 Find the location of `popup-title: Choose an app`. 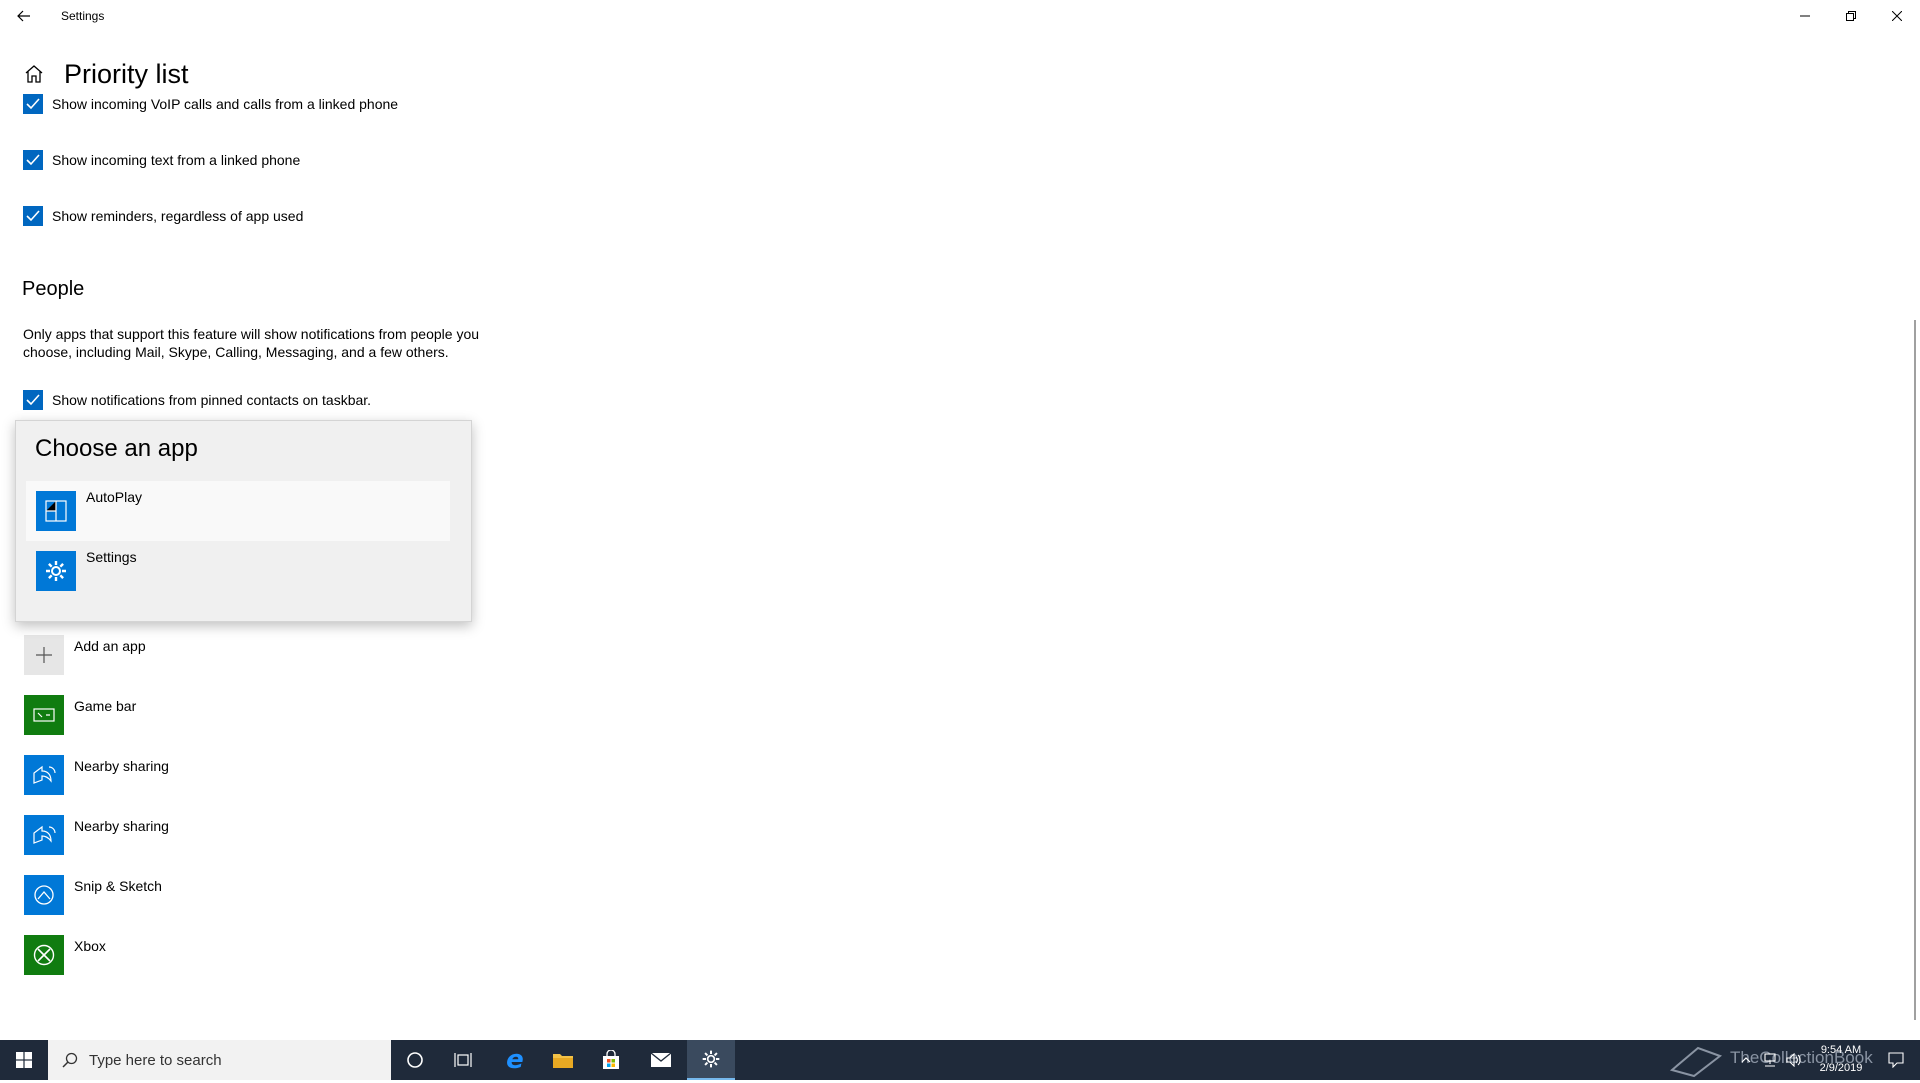

popup-title: Choose an app is located at coordinates (116, 448).